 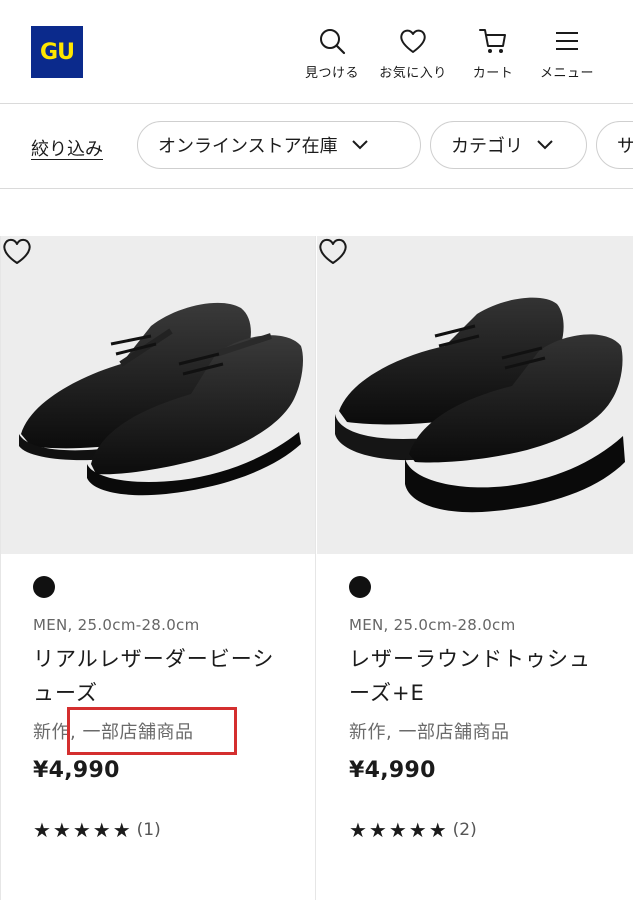 I want to click on highlight-box, so click(x=152, y=731).